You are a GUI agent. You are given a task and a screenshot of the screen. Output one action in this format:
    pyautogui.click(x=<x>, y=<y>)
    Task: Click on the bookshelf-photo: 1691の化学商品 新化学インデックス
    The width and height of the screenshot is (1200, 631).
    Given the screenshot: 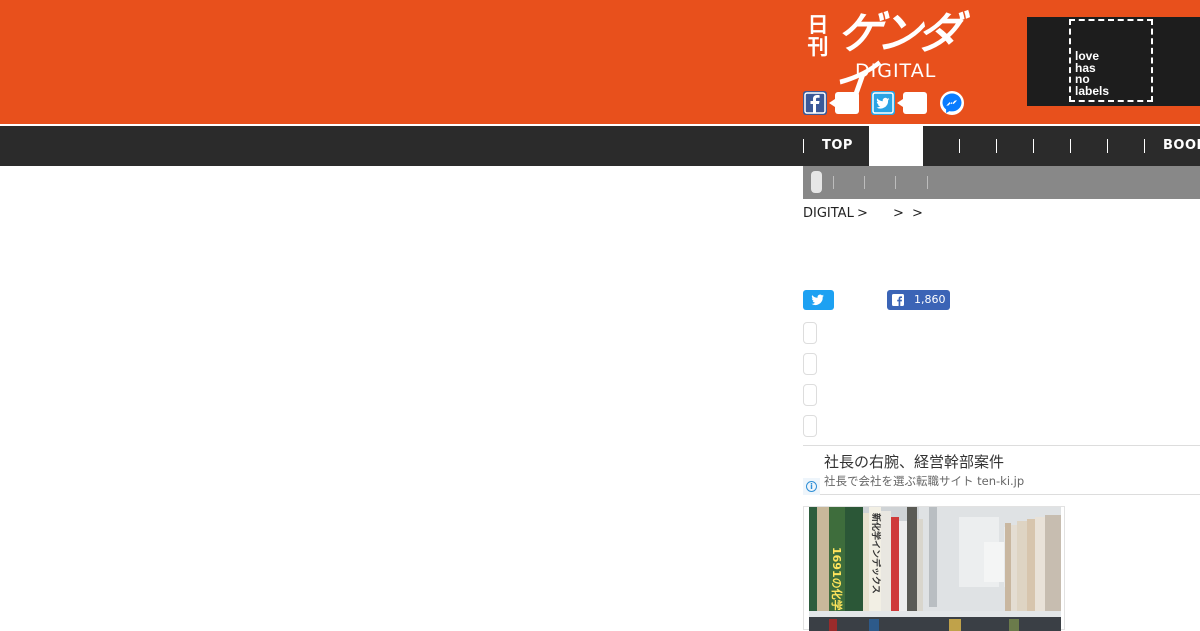 What is the action you would take?
    pyautogui.click(x=935, y=569)
    